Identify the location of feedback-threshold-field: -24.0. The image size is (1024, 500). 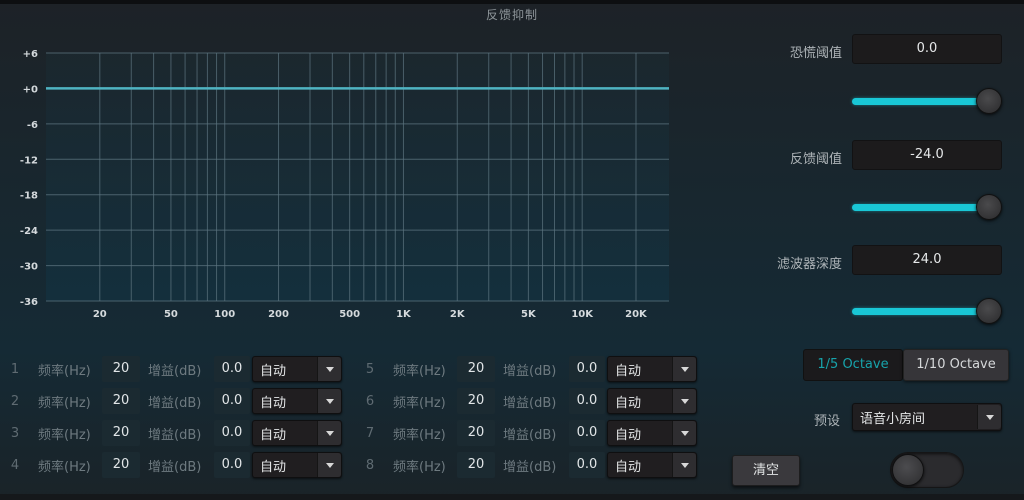
(927, 155).